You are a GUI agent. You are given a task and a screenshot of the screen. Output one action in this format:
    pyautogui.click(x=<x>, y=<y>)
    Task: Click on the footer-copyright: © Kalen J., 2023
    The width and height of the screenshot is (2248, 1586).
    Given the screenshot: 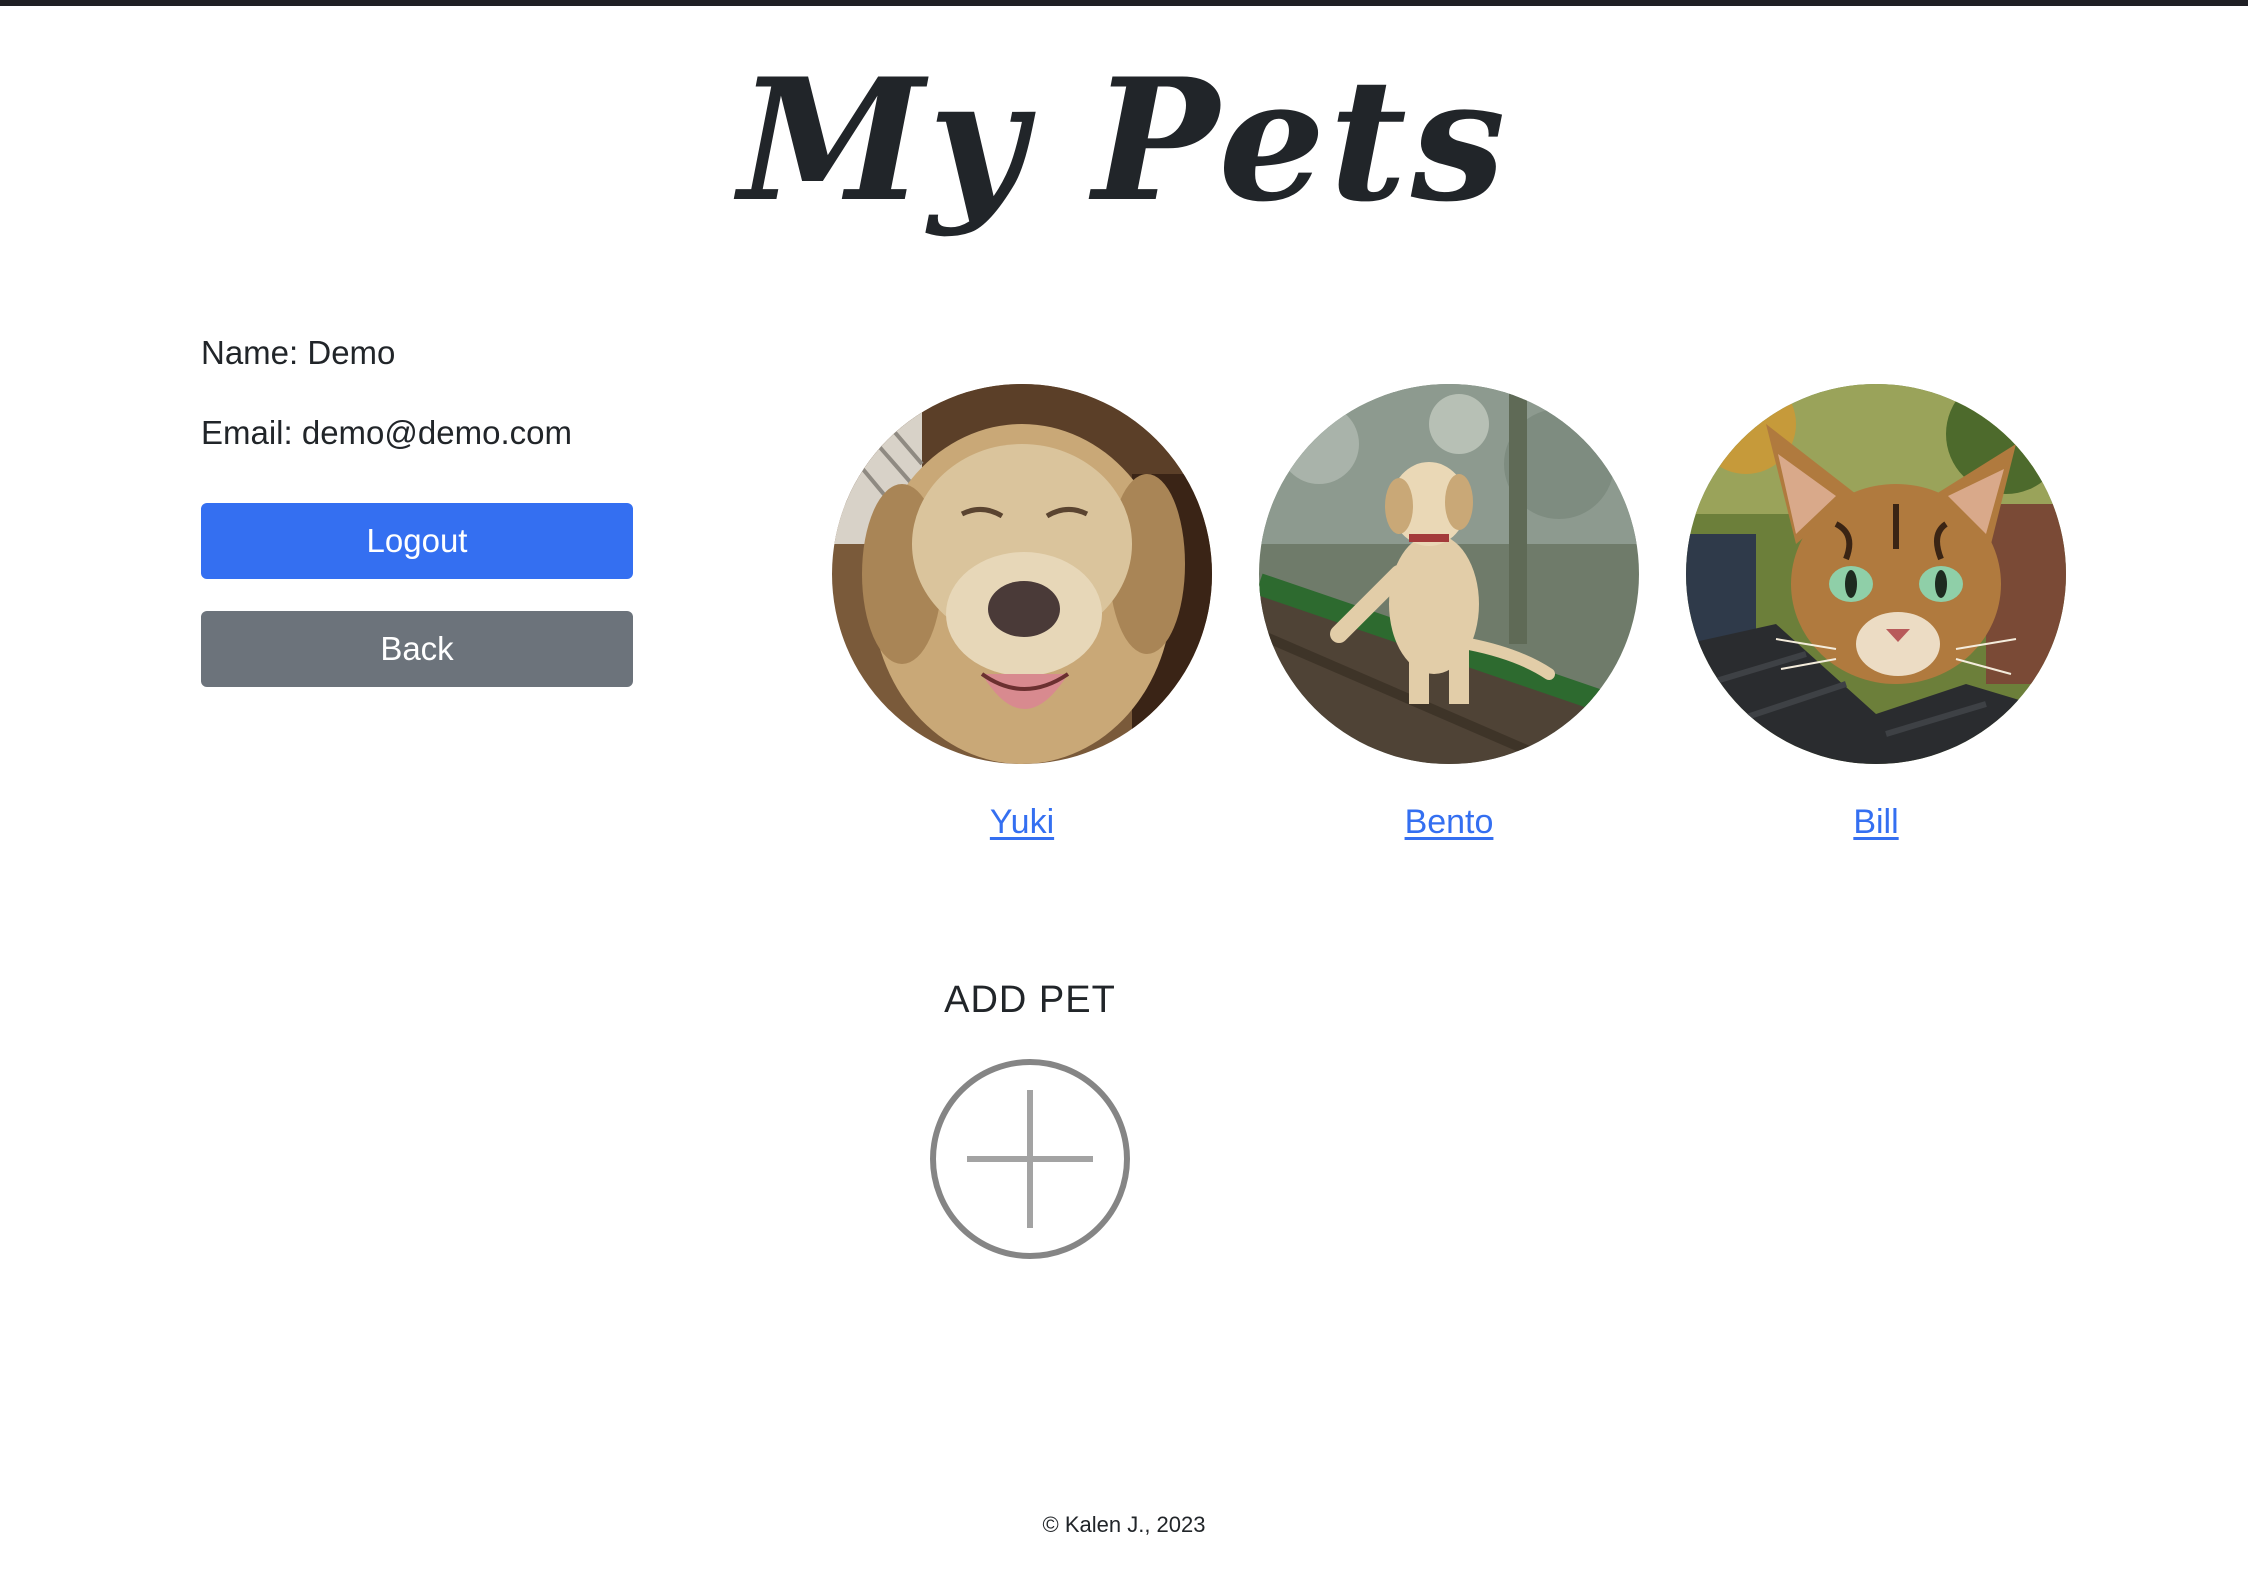 What is the action you would take?
    pyautogui.click(x=1124, y=1524)
    